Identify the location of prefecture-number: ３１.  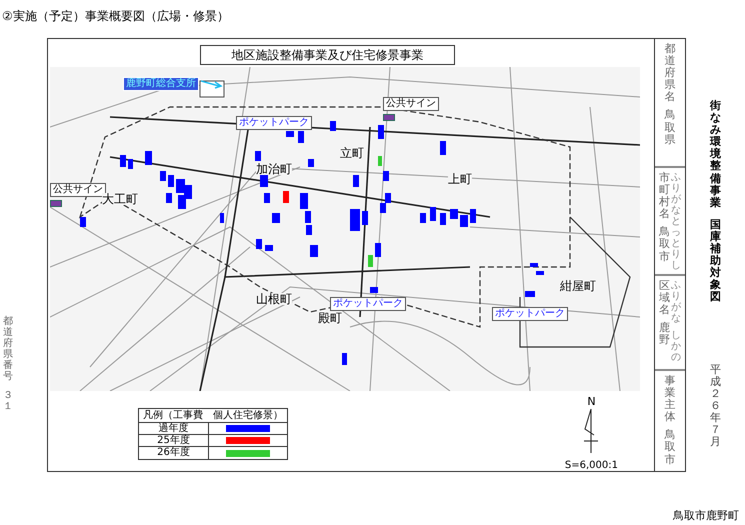
(8, 401).